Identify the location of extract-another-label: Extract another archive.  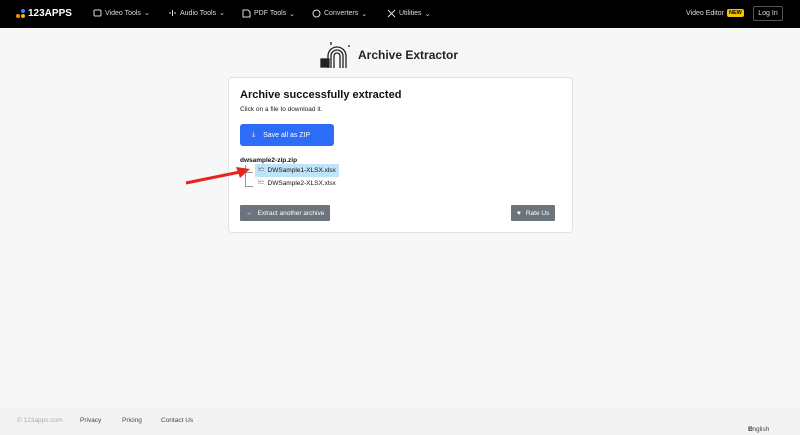
(291, 213).